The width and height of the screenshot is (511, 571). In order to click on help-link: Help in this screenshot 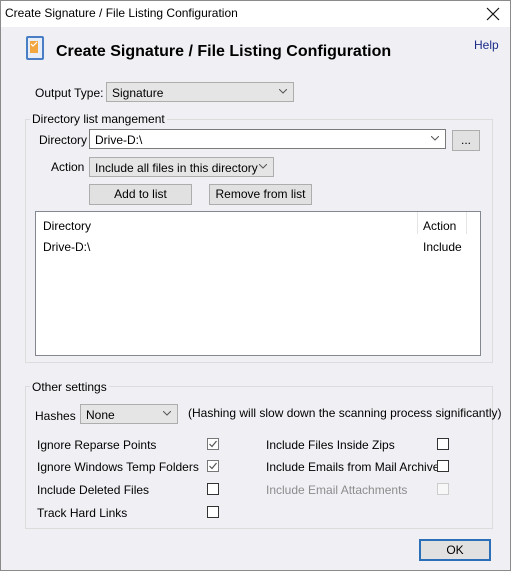, I will do `click(486, 45)`.